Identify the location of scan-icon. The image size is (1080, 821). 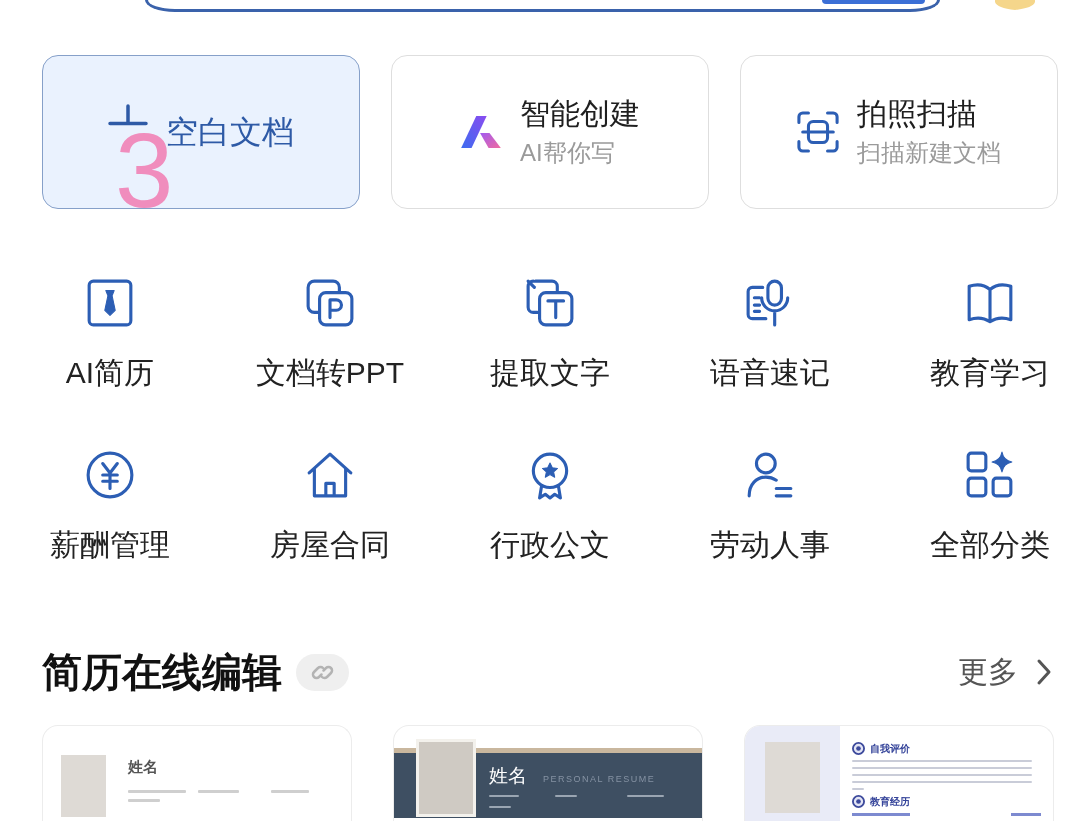
(818, 132).